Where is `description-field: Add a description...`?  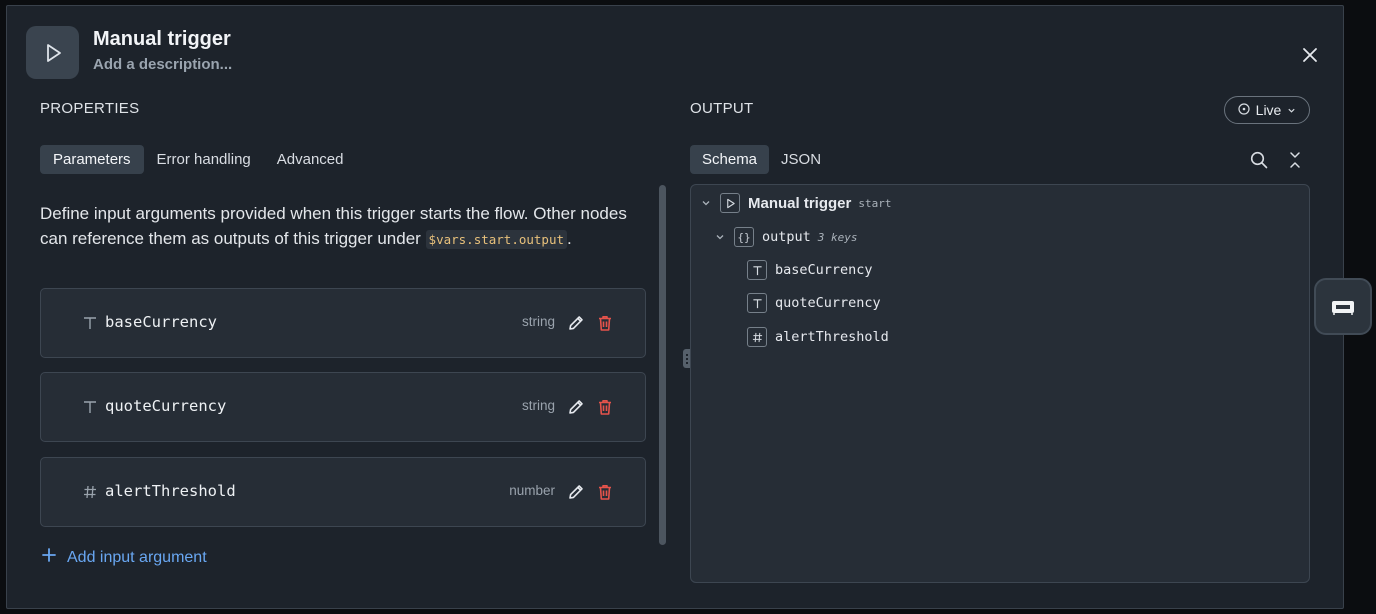
description-field: Add a description... is located at coordinates (162, 64).